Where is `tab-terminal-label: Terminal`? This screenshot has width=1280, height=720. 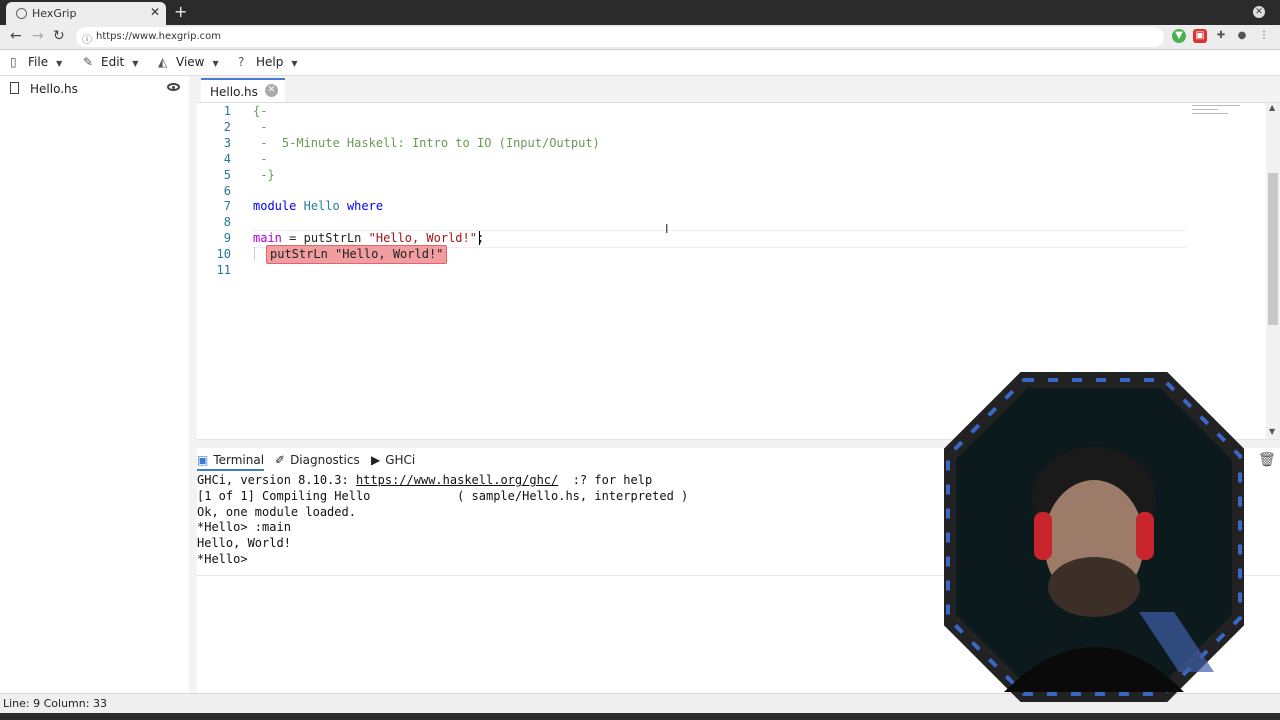
tab-terminal-label: Terminal is located at coordinates (239, 460).